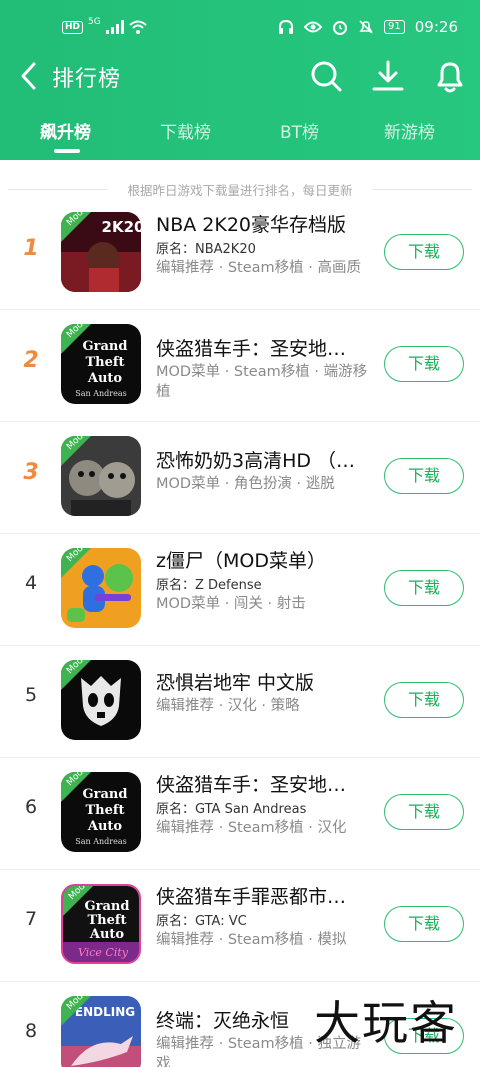  What do you see at coordinates (263, 223) in the screenshot?
I see `game-title: NBA 2K20豪华存档版` at bounding box center [263, 223].